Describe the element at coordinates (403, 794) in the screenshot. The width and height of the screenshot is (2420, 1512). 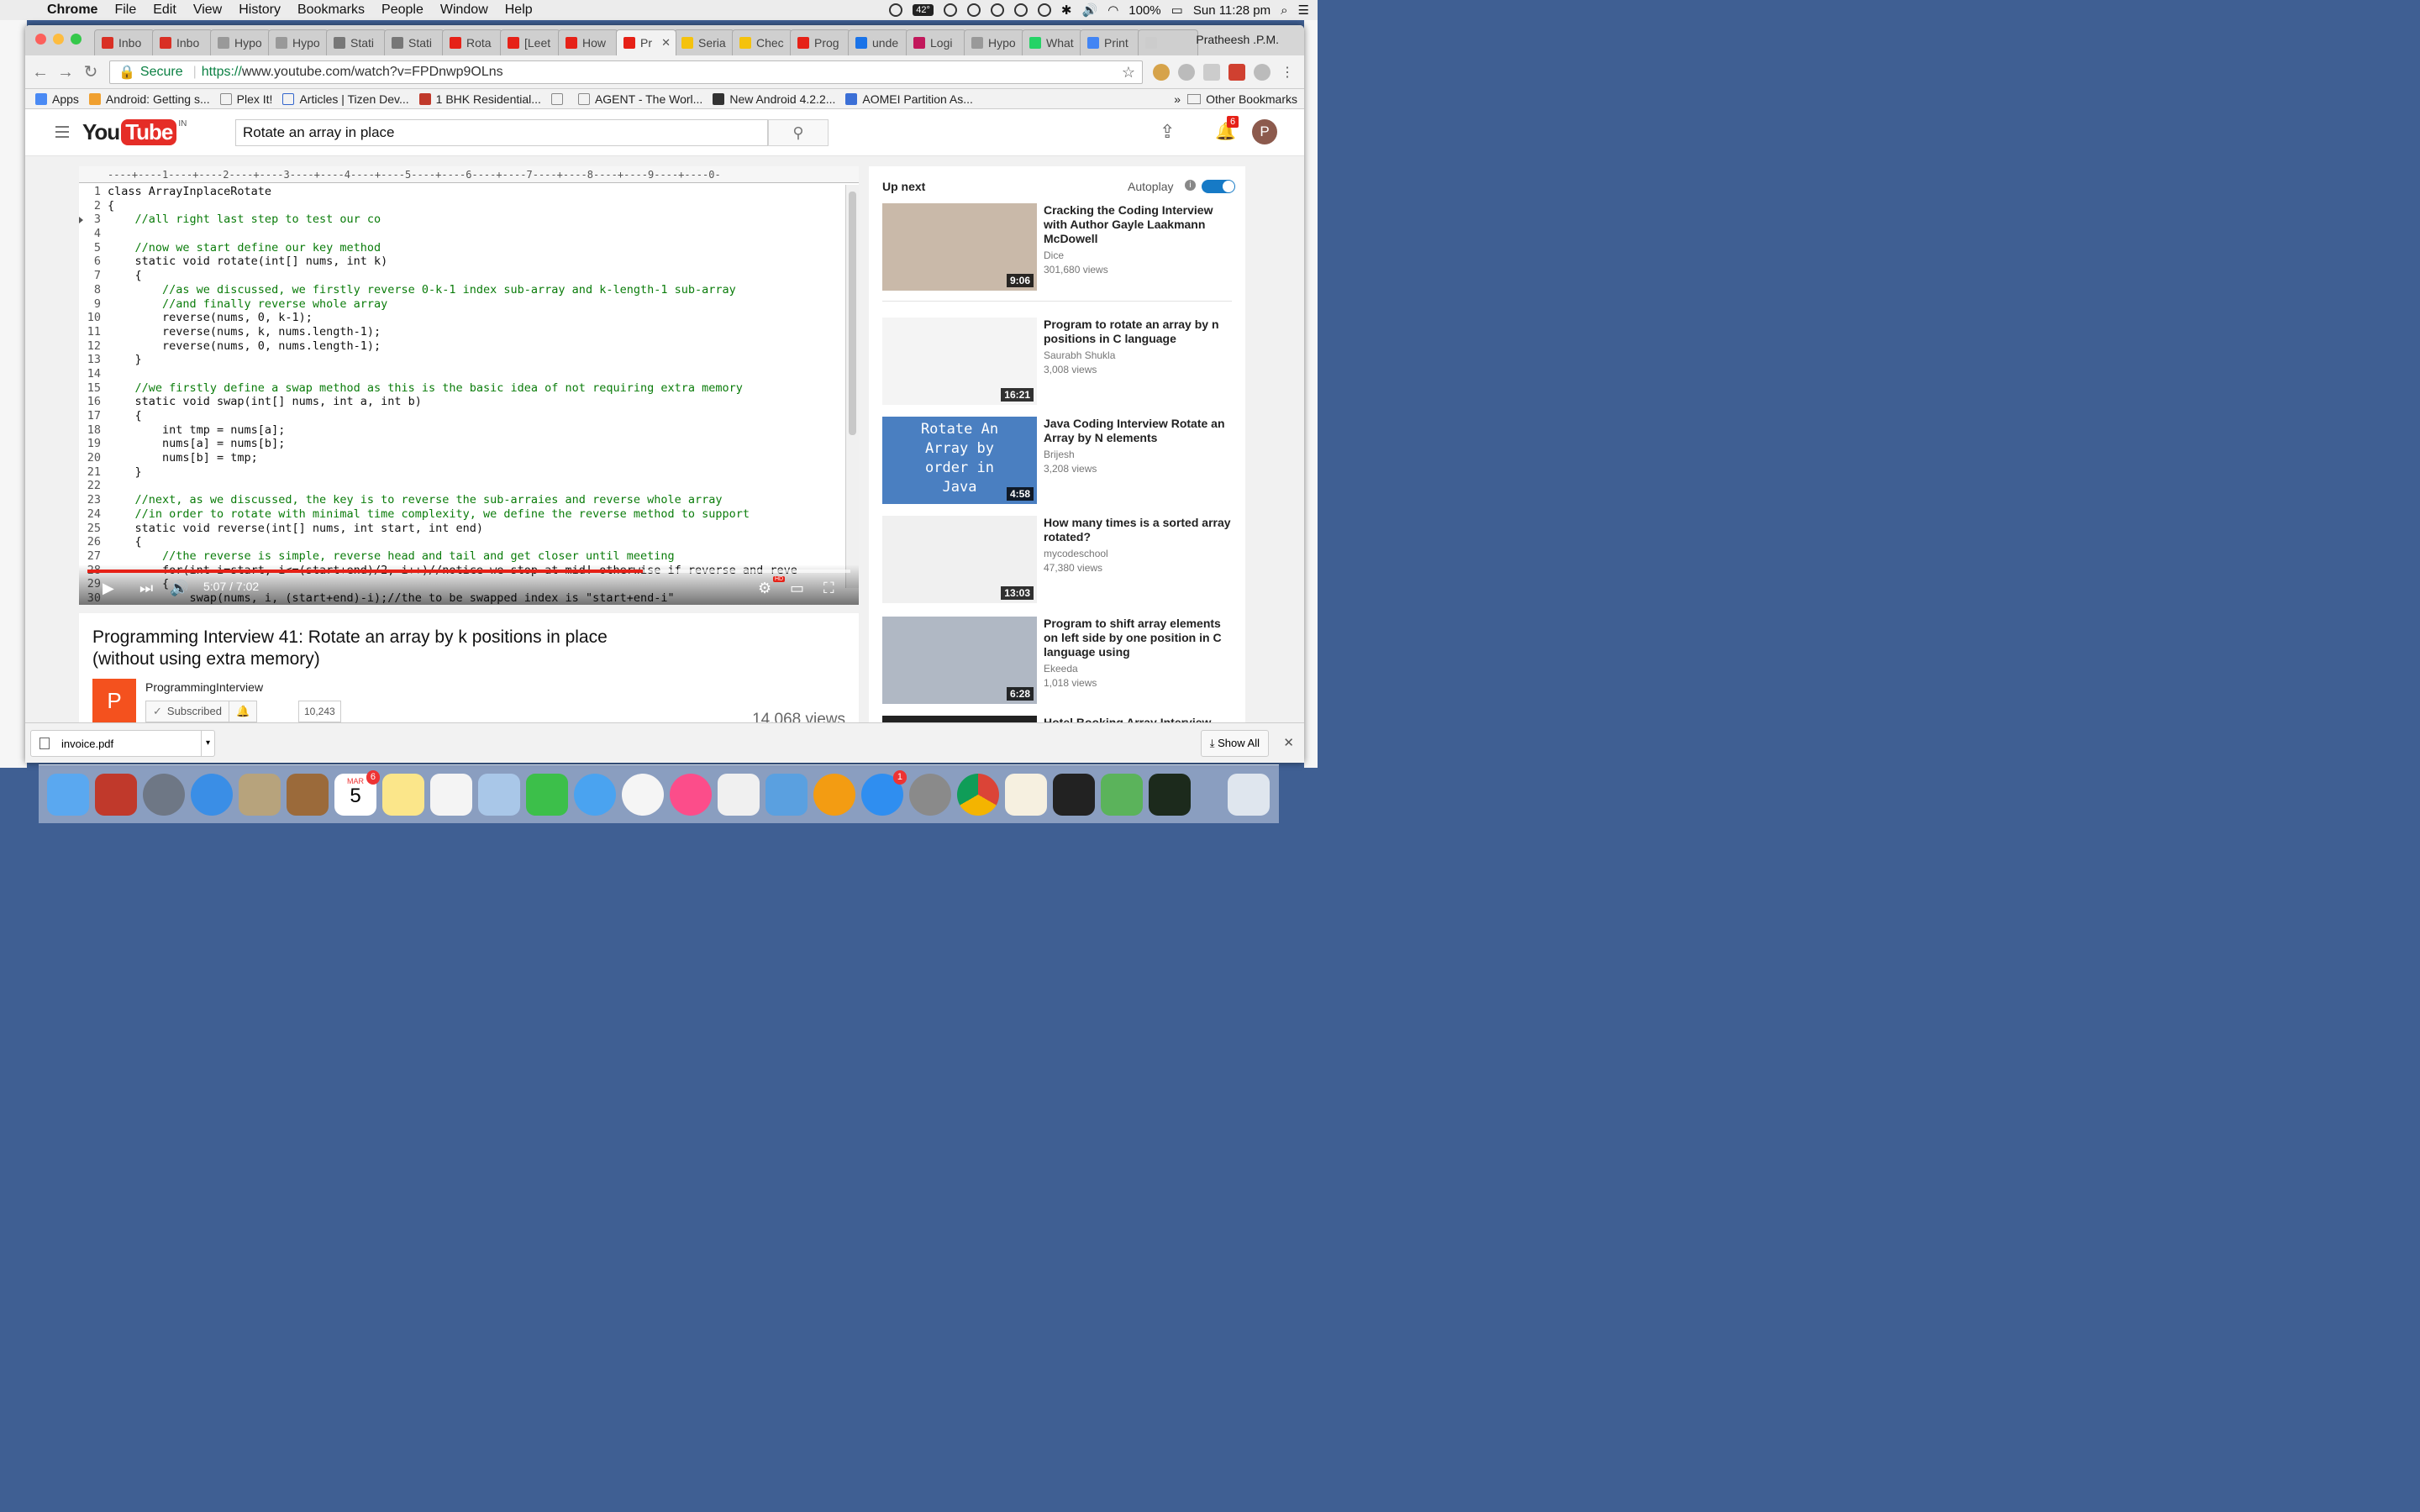
I see `notes-icon` at that location.